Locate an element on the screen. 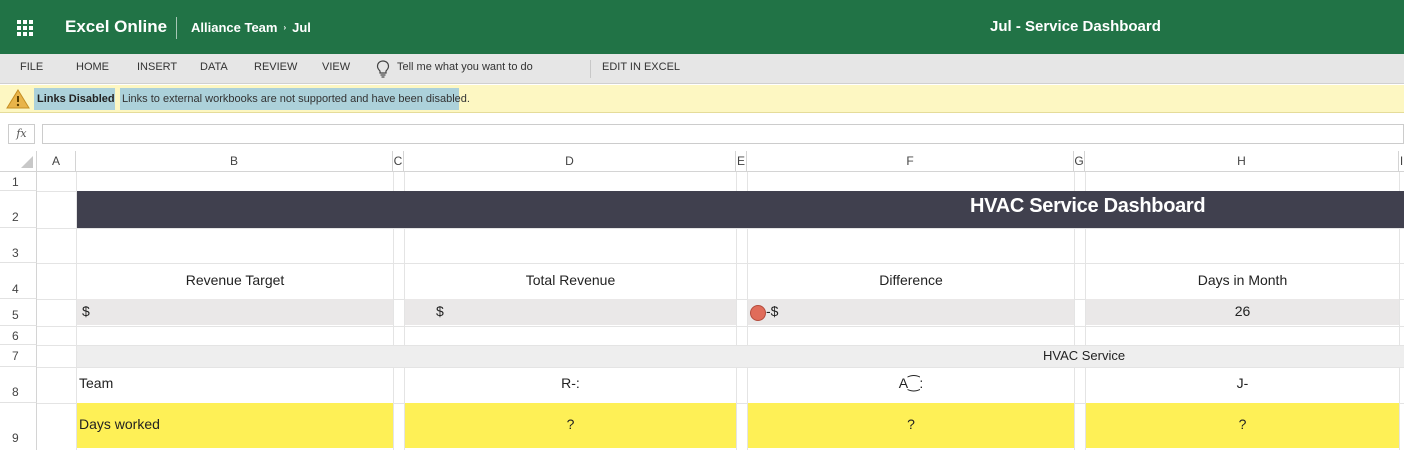 The image size is (1404, 450). row-header-2: 2 is located at coordinates (18, 209).